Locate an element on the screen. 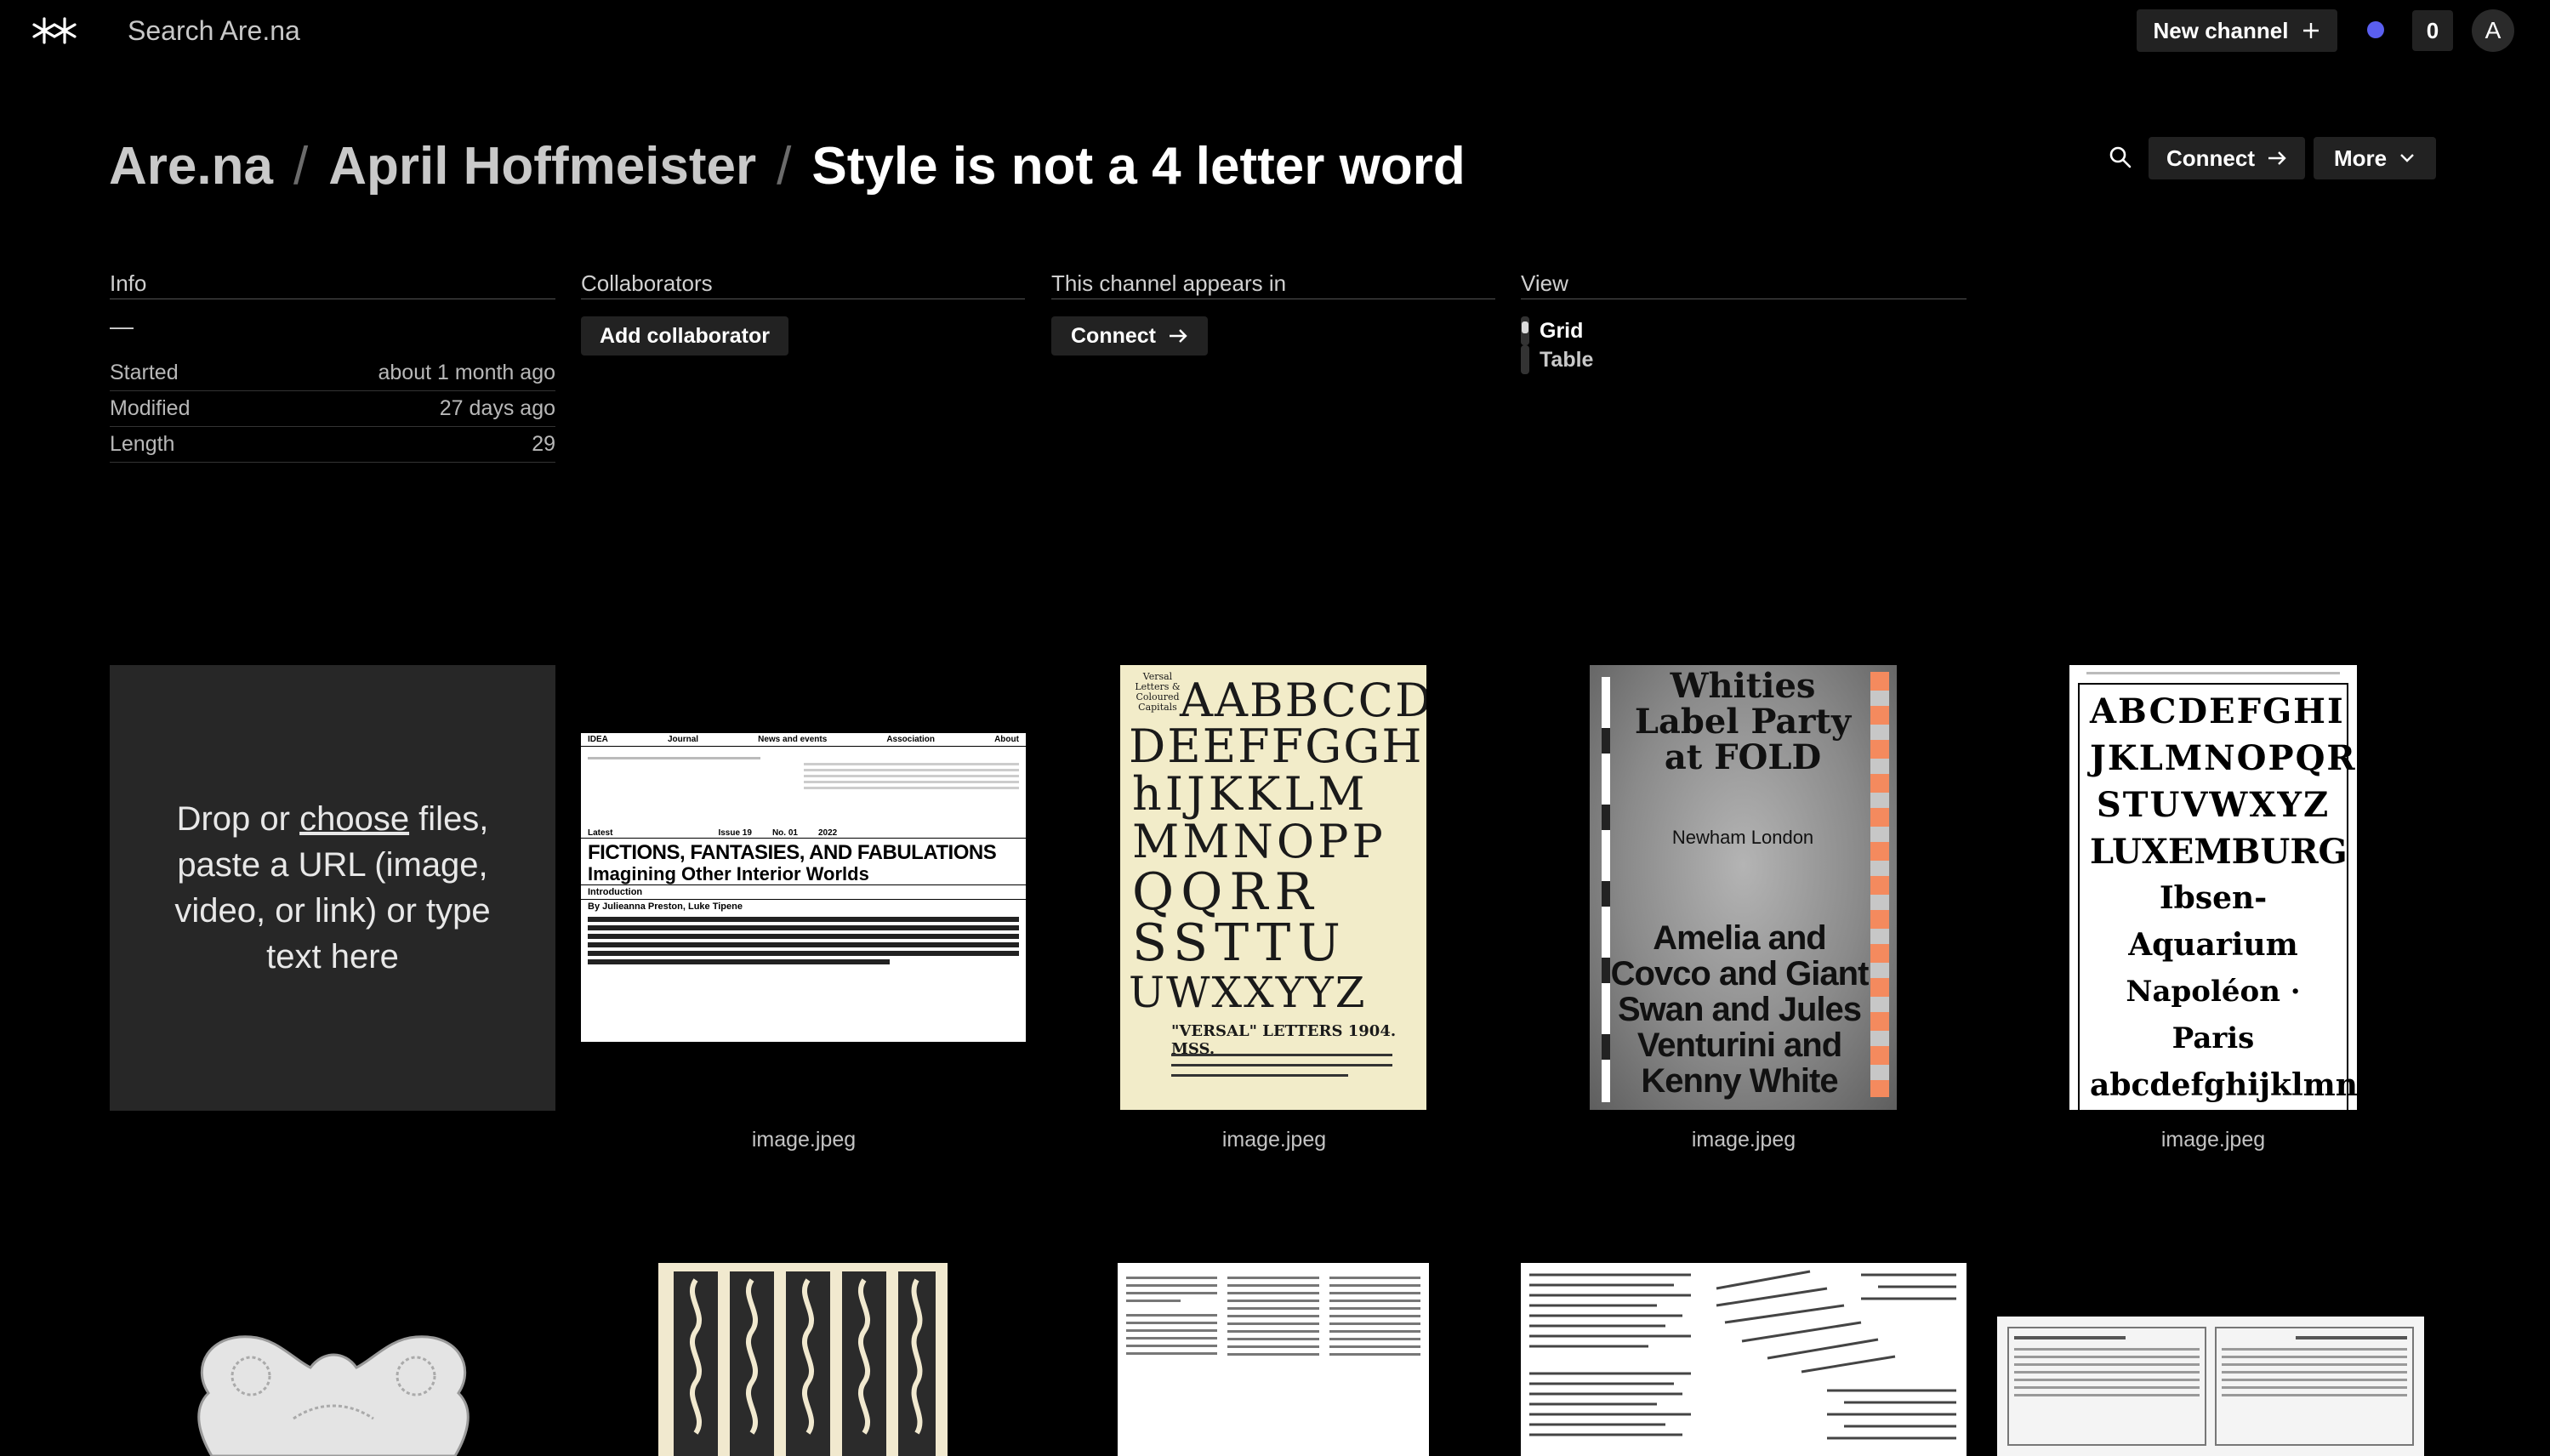  search-input is located at coordinates (425, 30).